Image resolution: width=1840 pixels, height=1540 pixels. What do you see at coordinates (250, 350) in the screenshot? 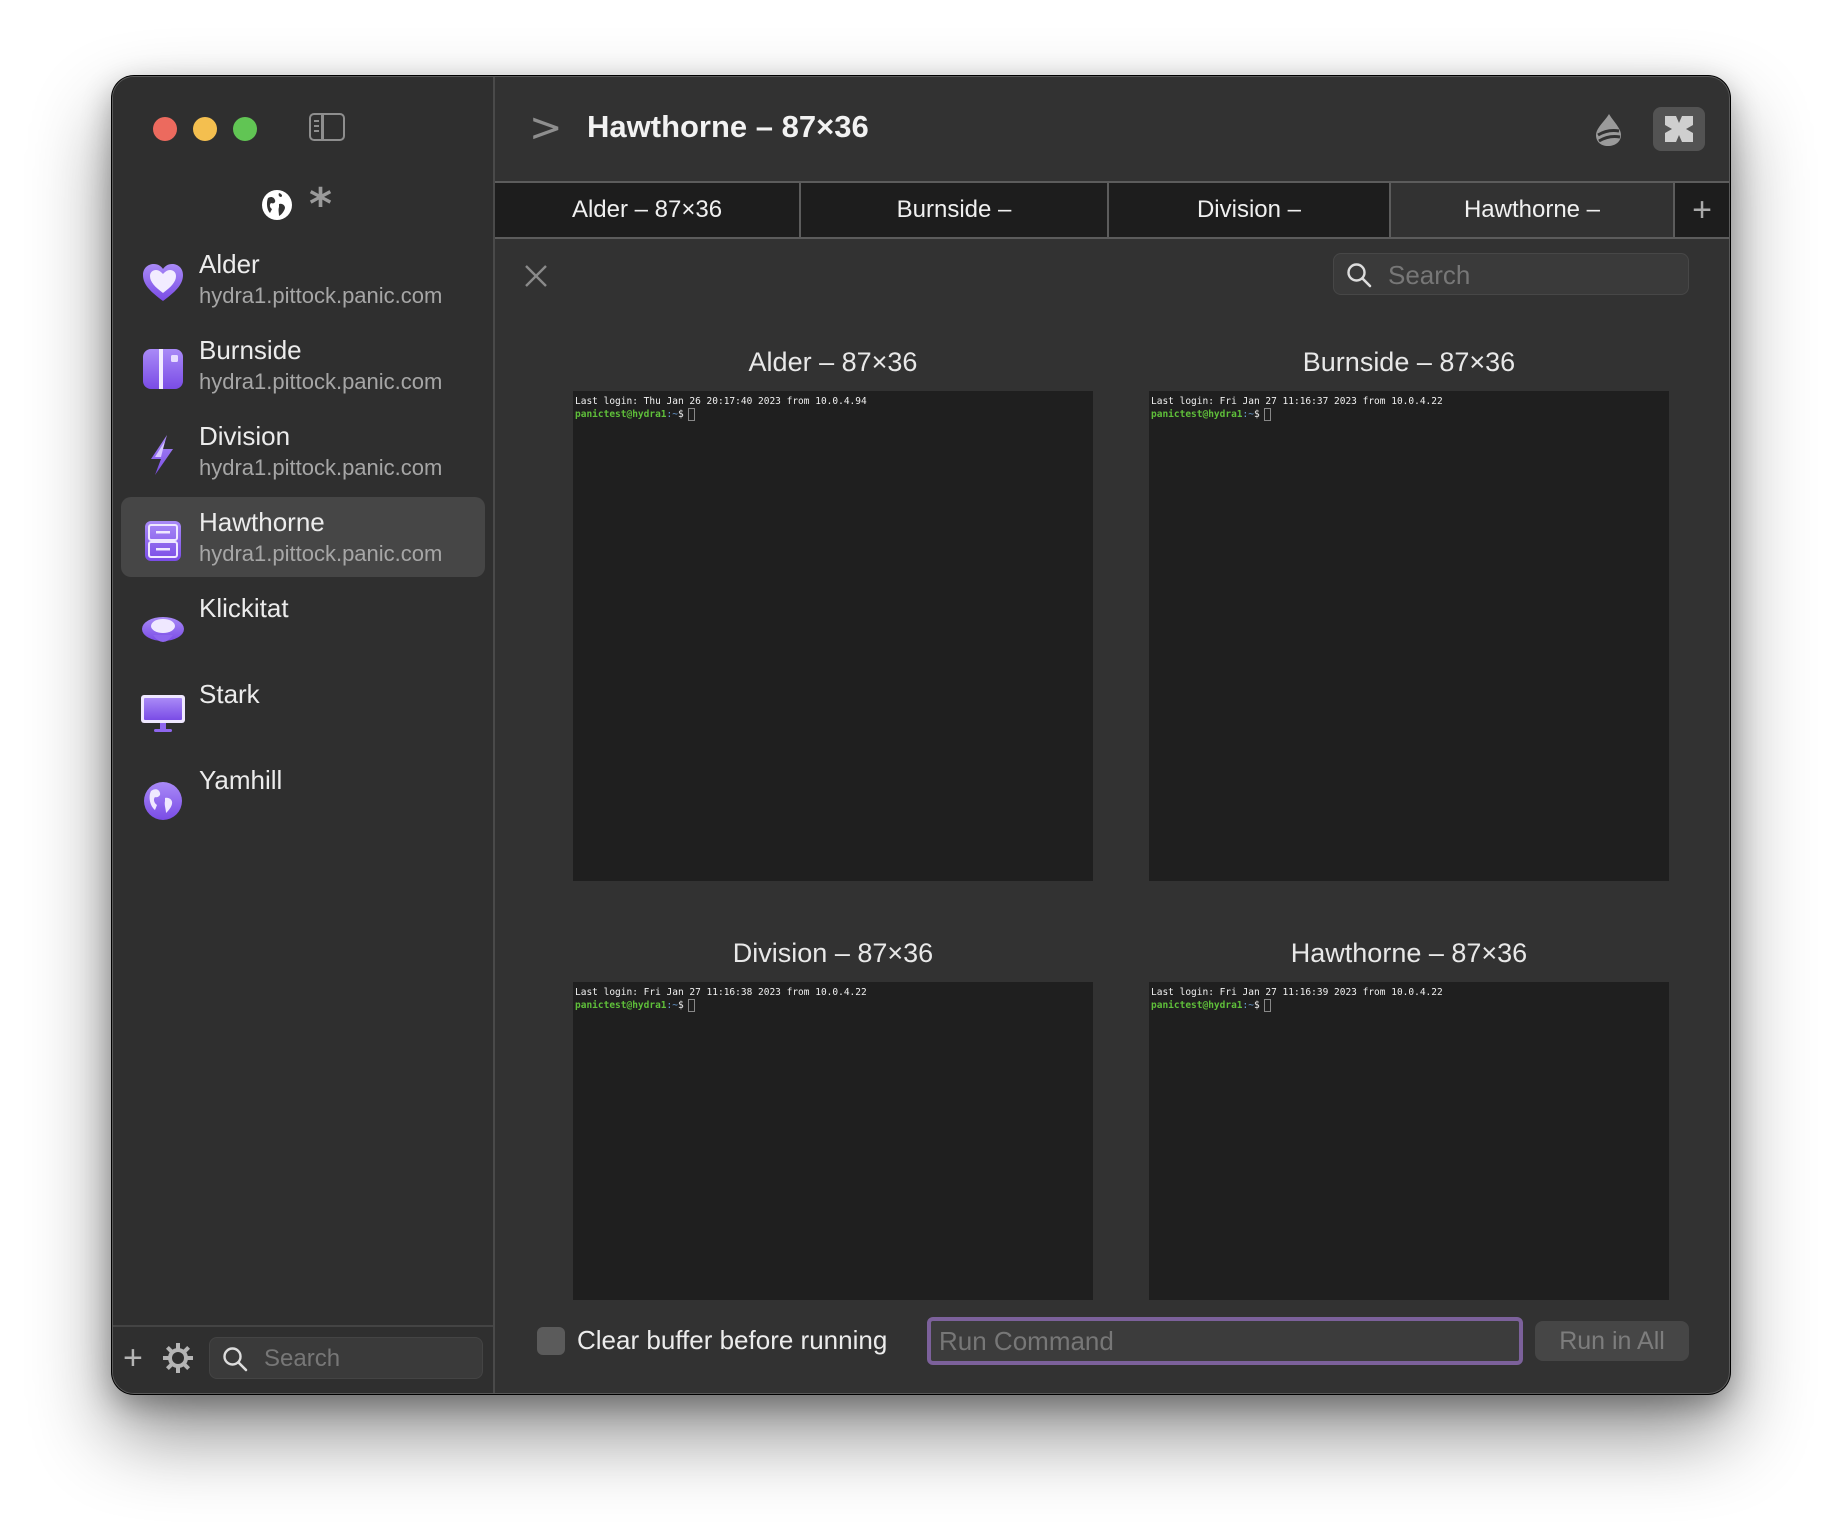
I see `server-name: Burnside` at bounding box center [250, 350].